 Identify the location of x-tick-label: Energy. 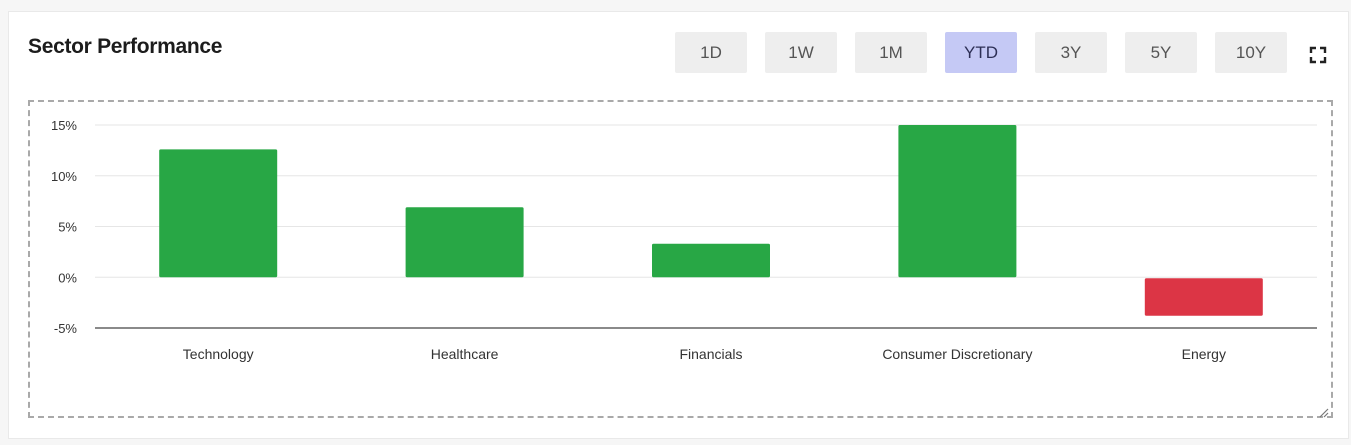
(1204, 354).